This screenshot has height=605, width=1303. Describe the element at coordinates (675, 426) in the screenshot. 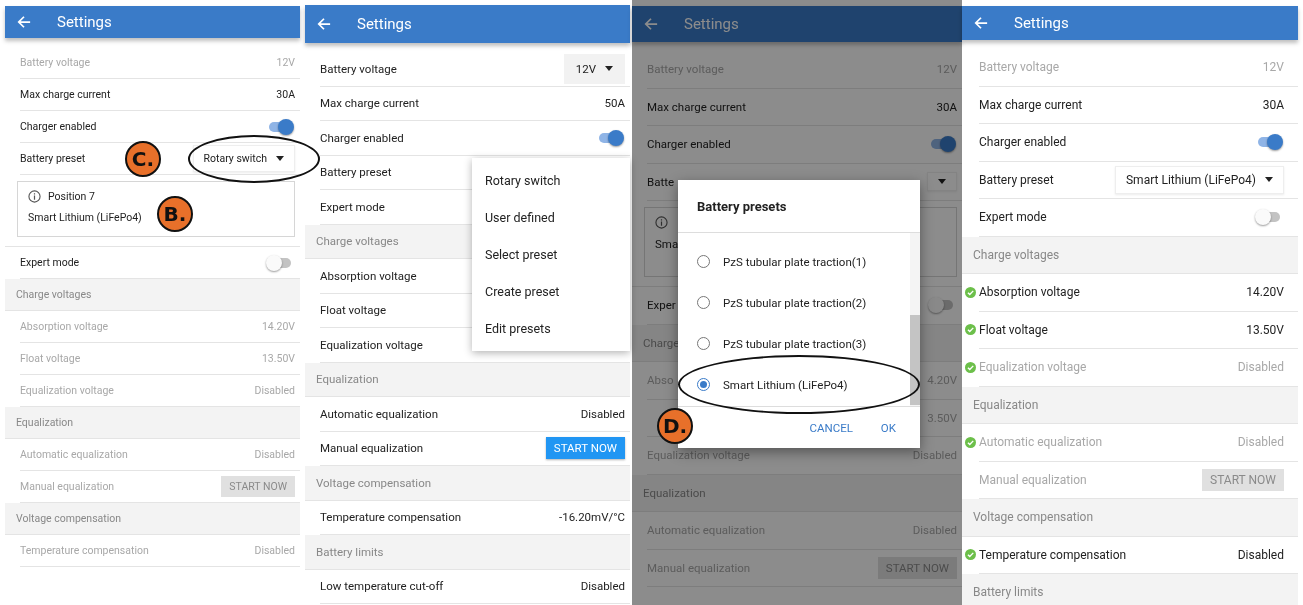

I see `callout-badge: D.` at that location.